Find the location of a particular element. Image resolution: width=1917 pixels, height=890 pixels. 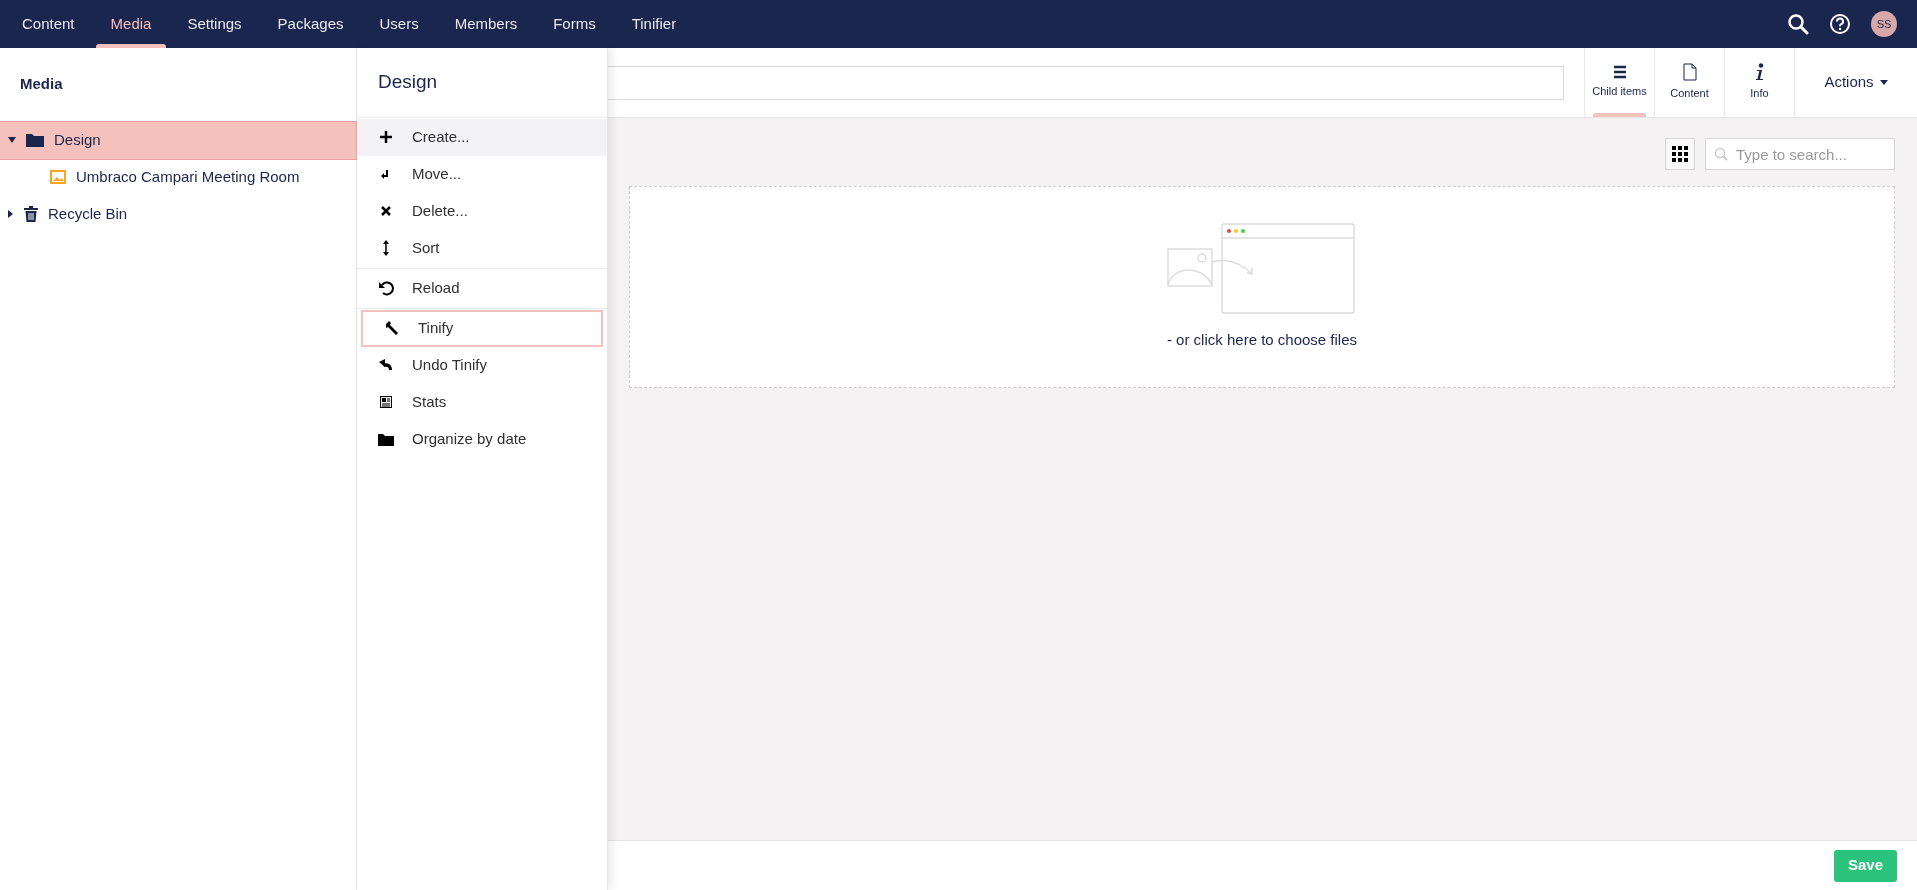

app-tab: Info is located at coordinates (1759, 82).